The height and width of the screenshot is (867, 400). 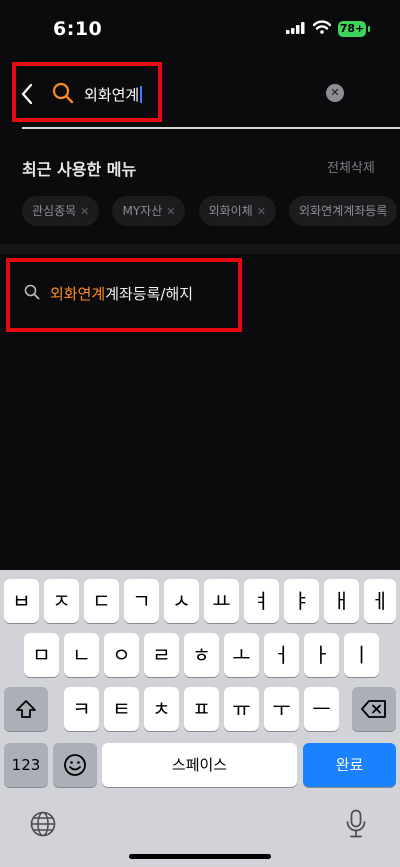 What do you see at coordinates (361, 655) in the screenshot?
I see `key: ㅣ` at bounding box center [361, 655].